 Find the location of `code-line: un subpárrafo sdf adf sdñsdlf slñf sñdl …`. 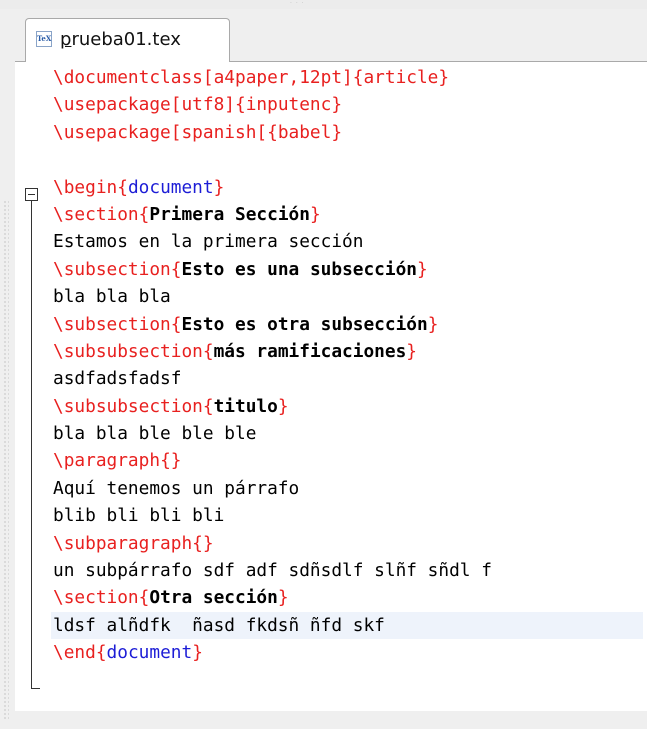

code-line: un subpárrafo sdf adf sdñsdlf slñf sñdl … is located at coordinates (348, 570).